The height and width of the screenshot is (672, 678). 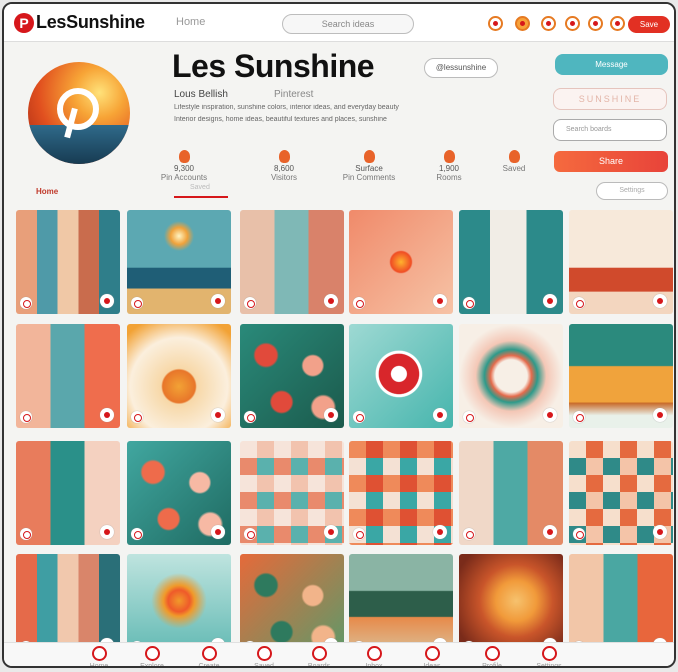 What do you see at coordinates (319, 665) in the screenshot?
I see `dock-label: Boards` at bounding box center [319, 665].